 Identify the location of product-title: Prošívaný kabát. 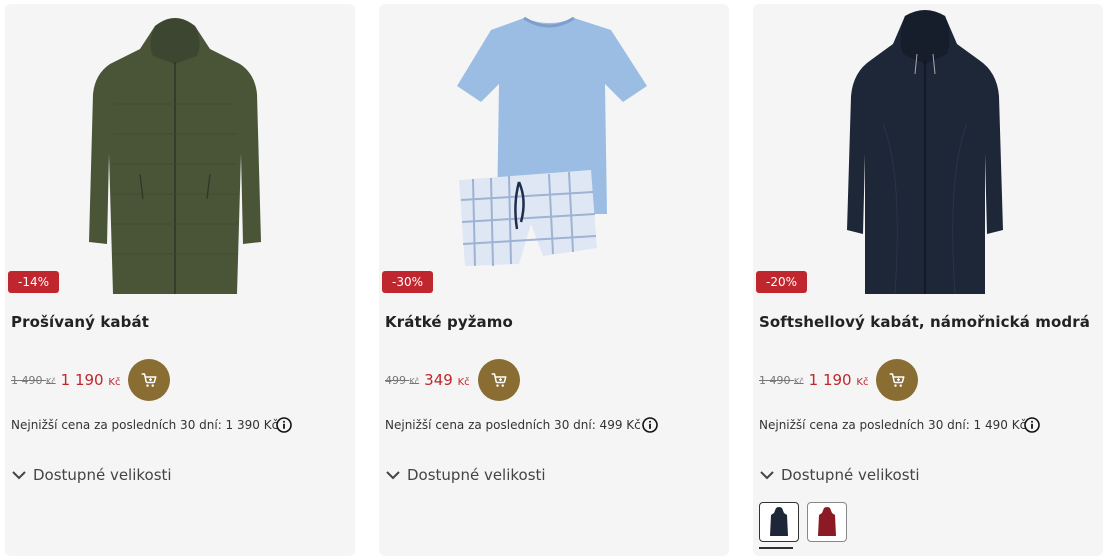
(80, 322).